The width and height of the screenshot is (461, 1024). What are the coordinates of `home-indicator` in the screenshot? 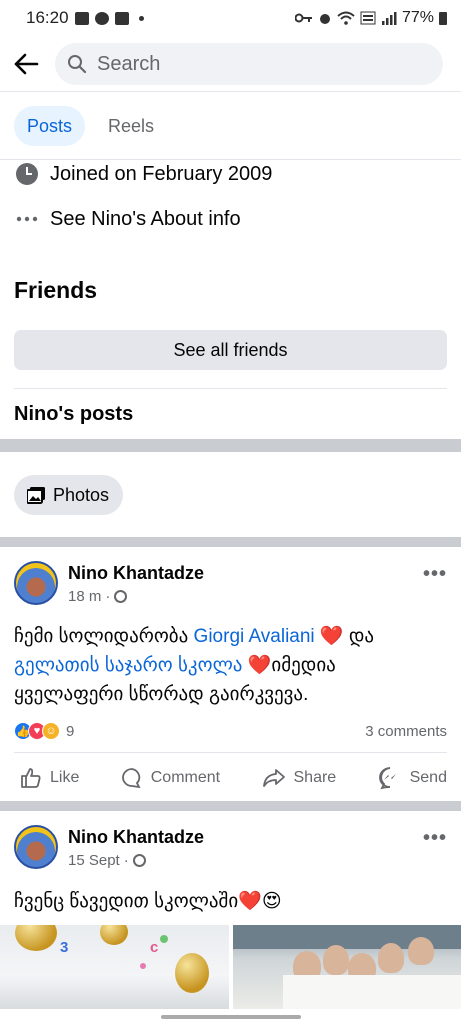 It's located at (230, 1016).